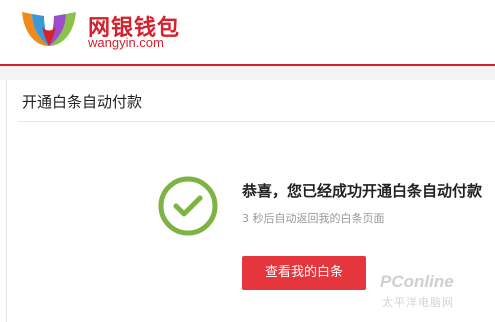 This screenshot has width=495, height=322. Describe the element at coordinates (49, 29) in the screenshot. I see `wangyin-logo-icon` at that location.